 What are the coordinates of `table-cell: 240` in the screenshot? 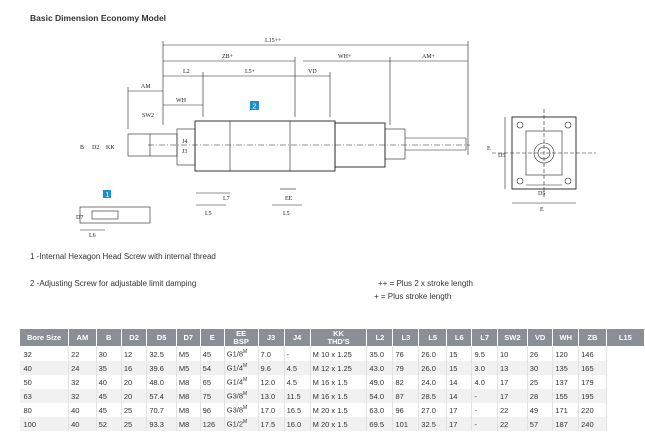 It's located at (592, 424).